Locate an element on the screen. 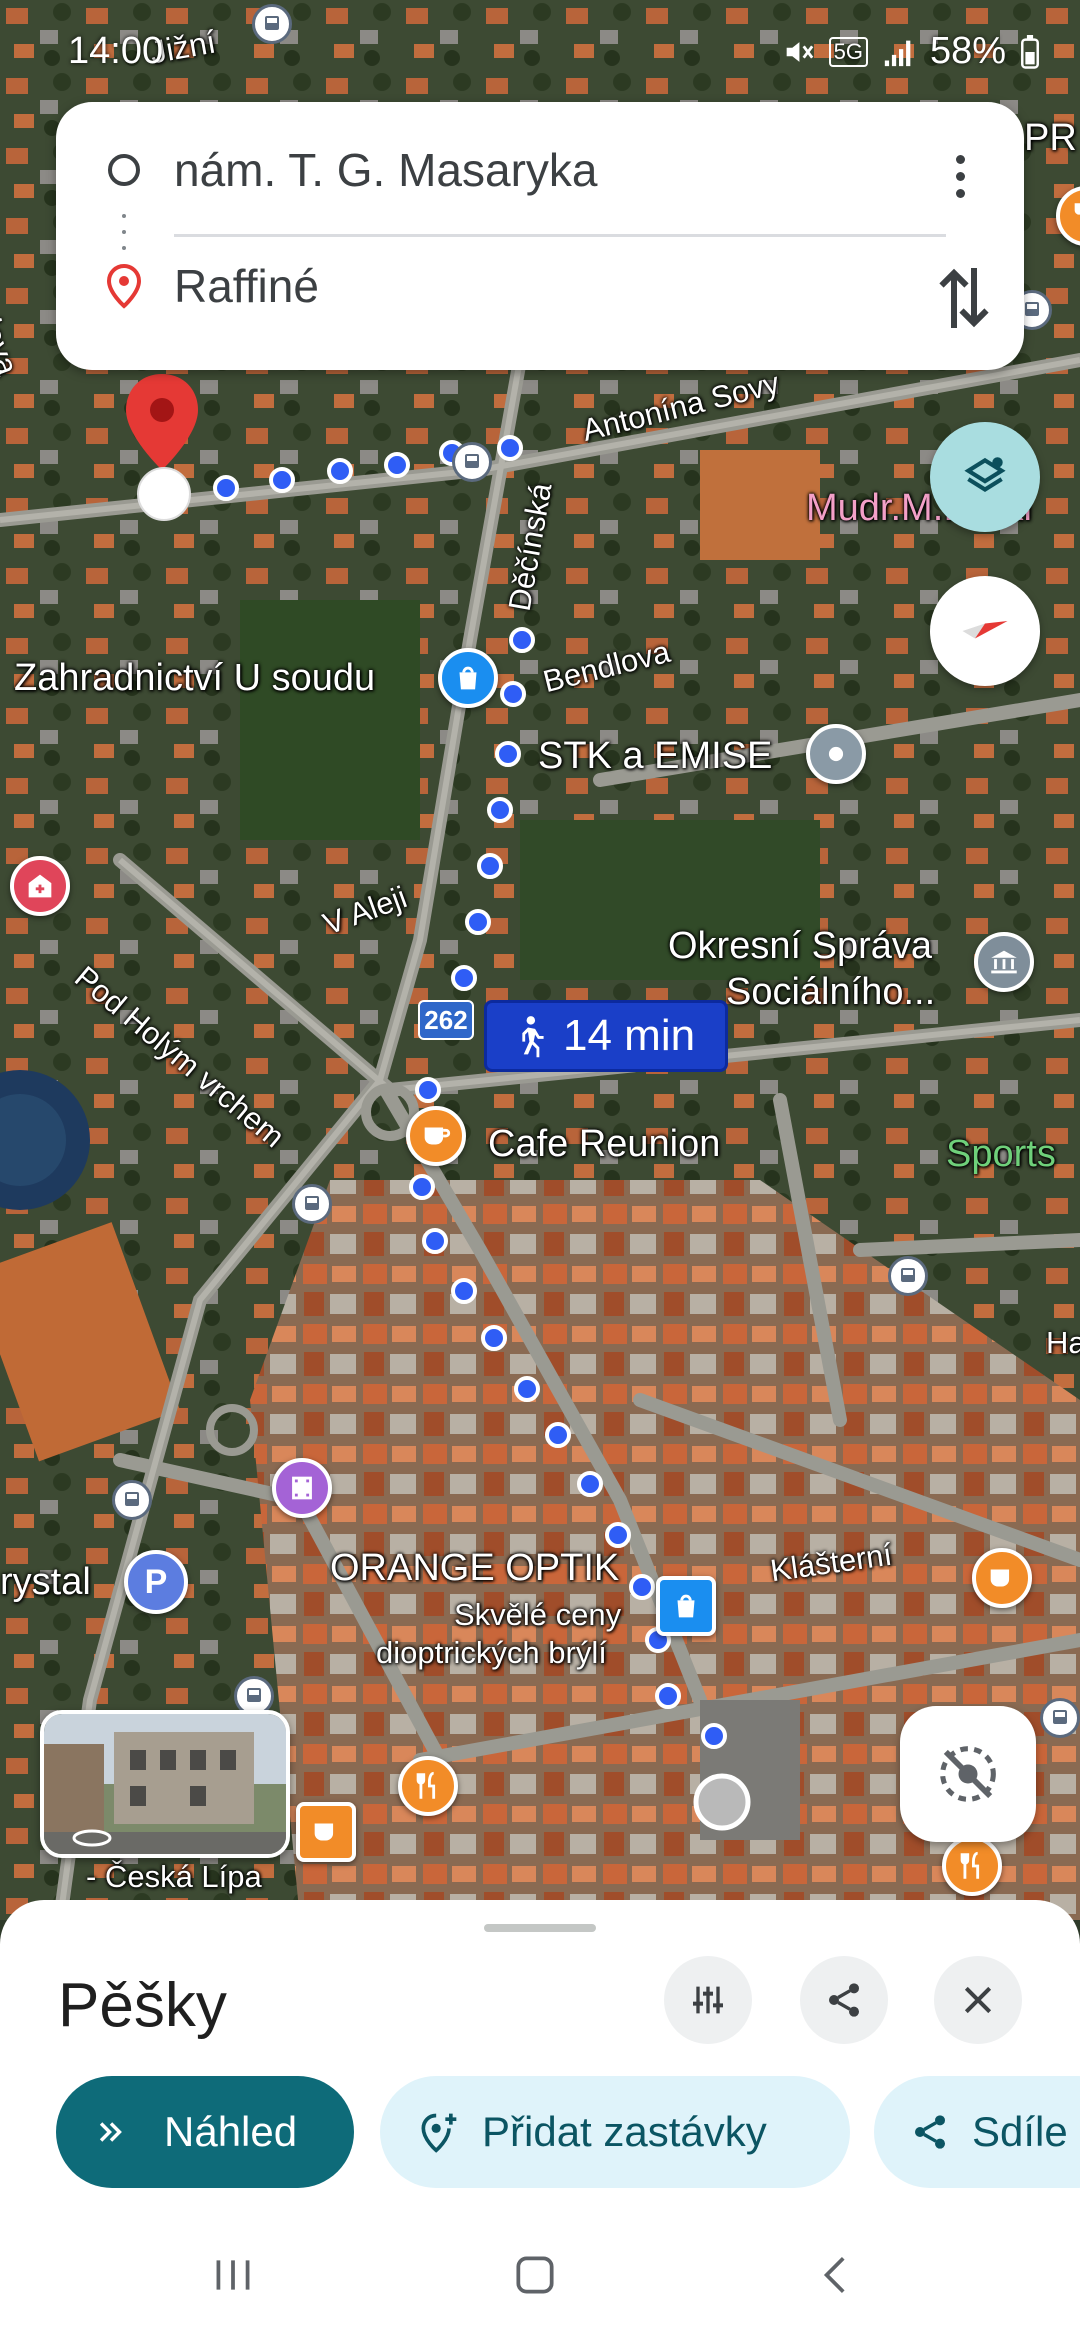 This screenshot has height=2340, width=1080. swap-vertical-icon is located at coordinates (964, 298).